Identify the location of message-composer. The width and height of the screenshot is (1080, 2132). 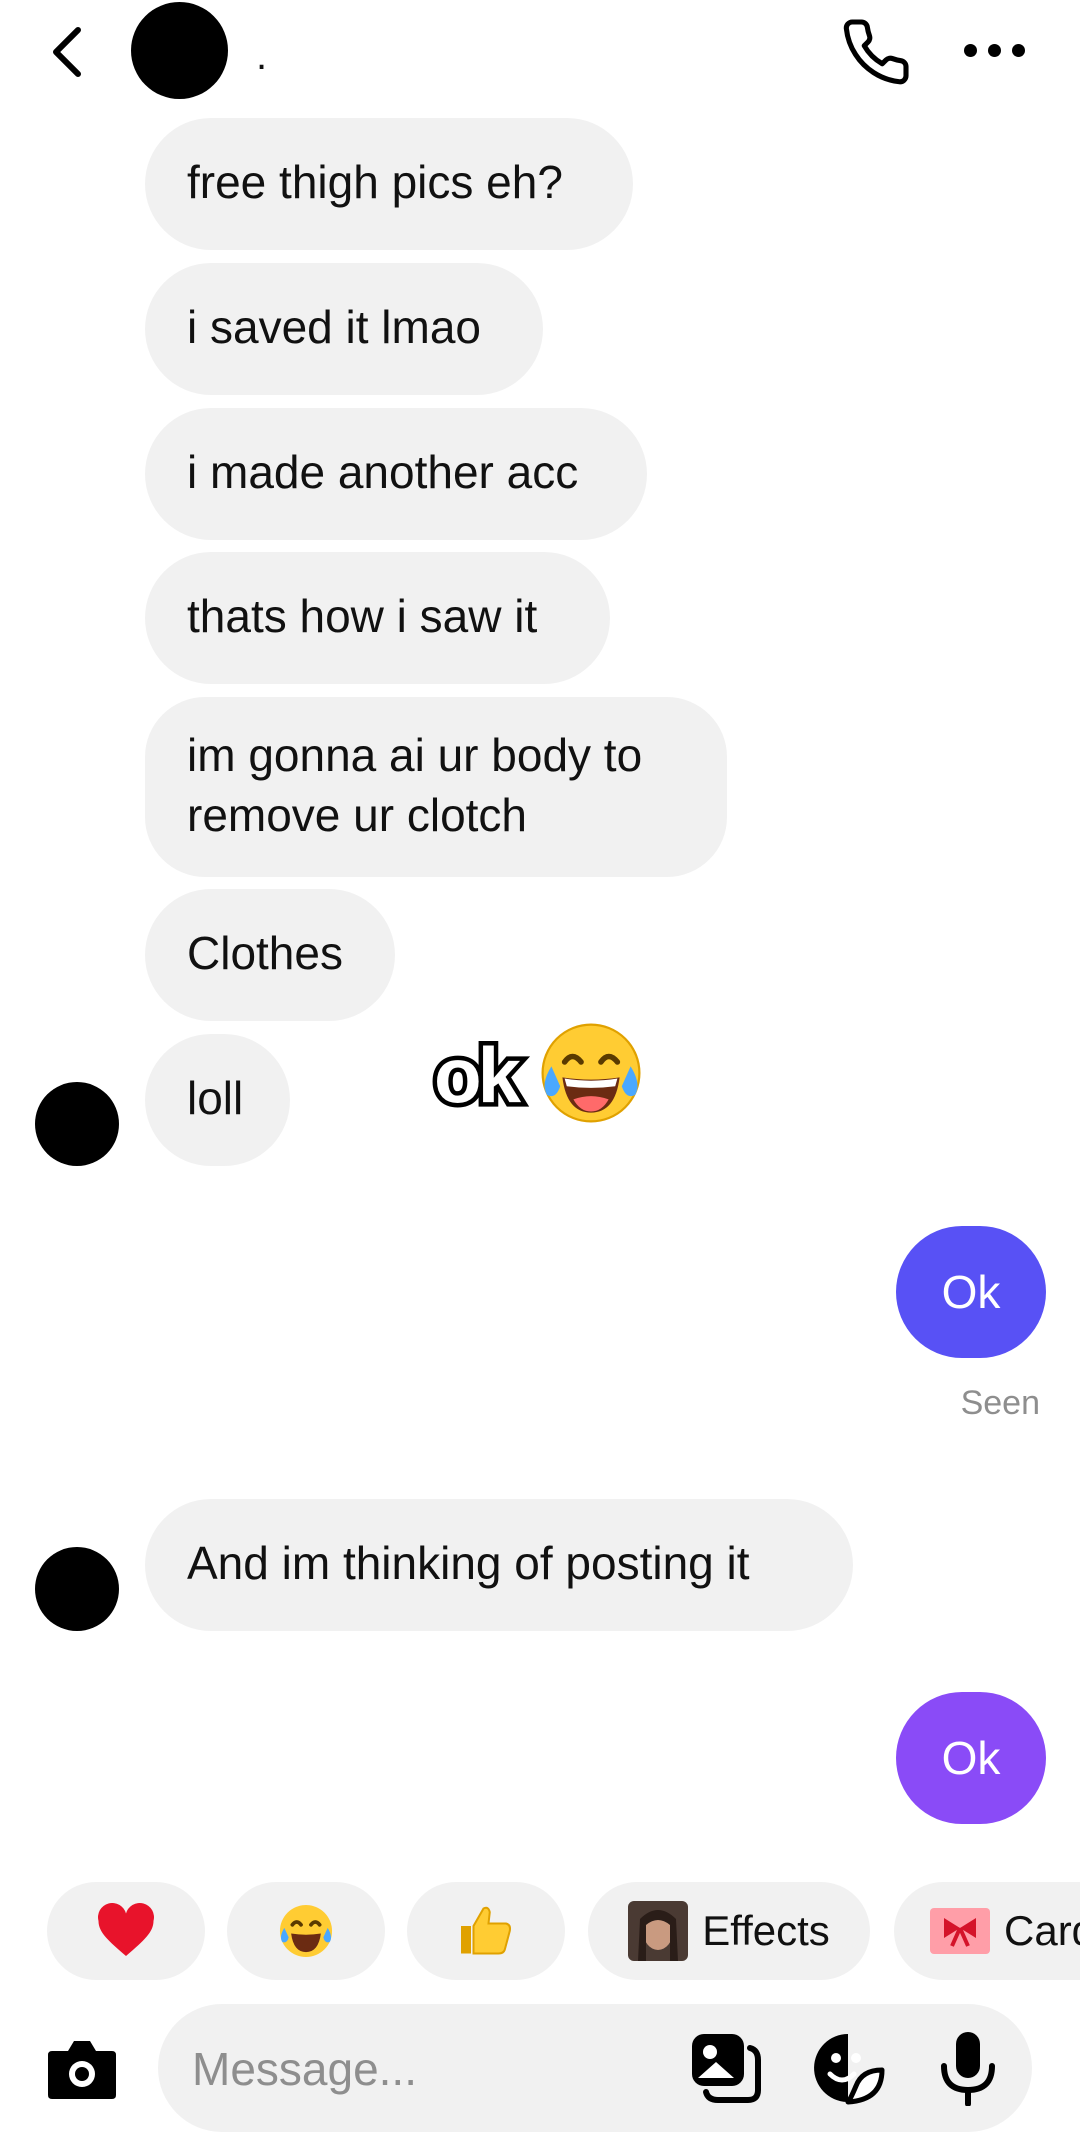
(595, 2068).